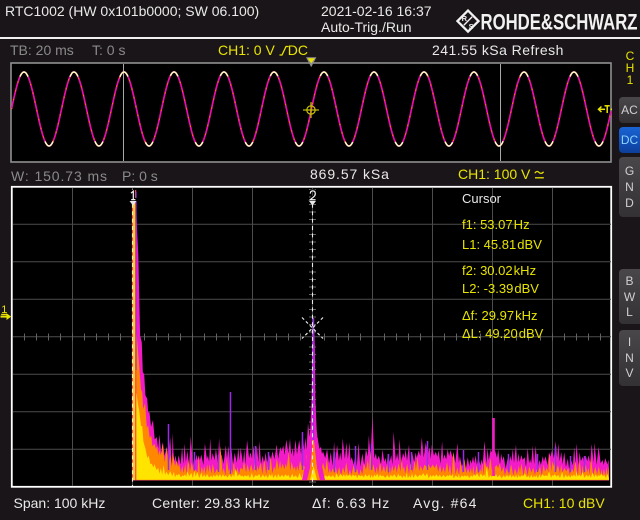  Describe the element at coordinates (502, 244) in the screenshot. I see `svg-text: L1: 45.81 dBV` at that location.